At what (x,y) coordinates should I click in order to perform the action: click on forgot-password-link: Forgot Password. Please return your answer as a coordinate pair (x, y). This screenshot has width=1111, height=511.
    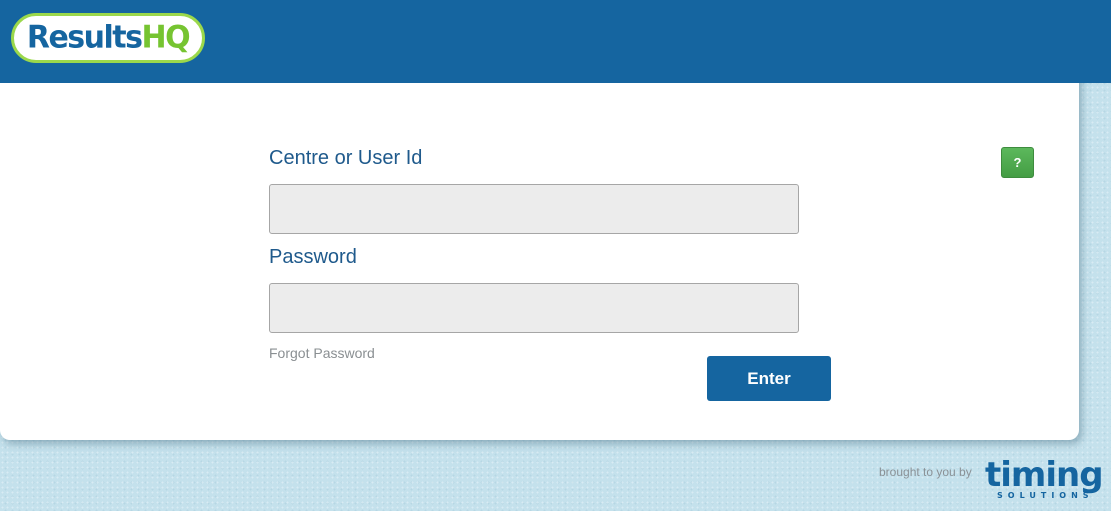
    Looking at the image, I should click on (322, 353).